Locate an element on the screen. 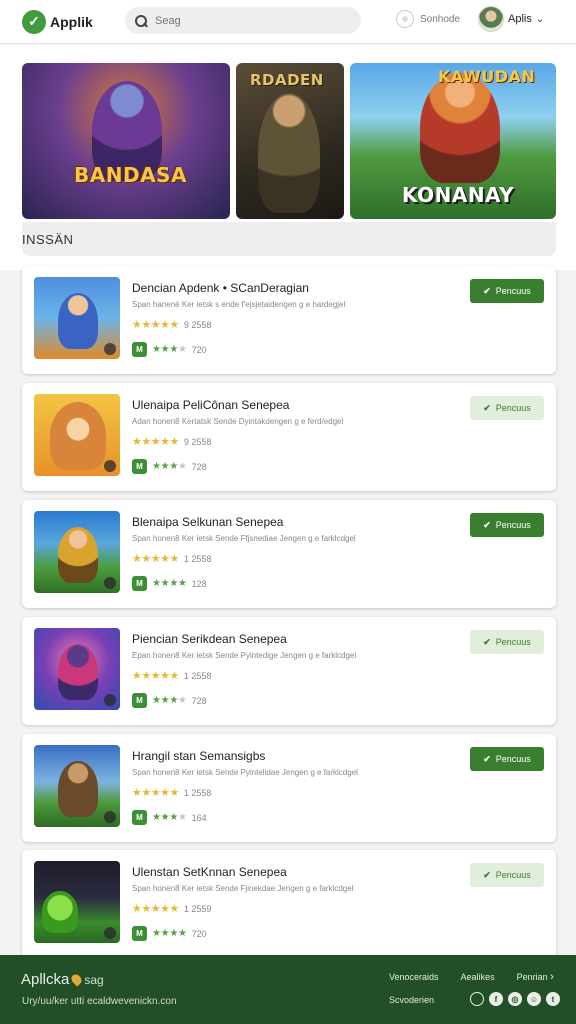 The image size is (576, 1024). instagram-icon: ◎ is located at coordinates (515, 999).